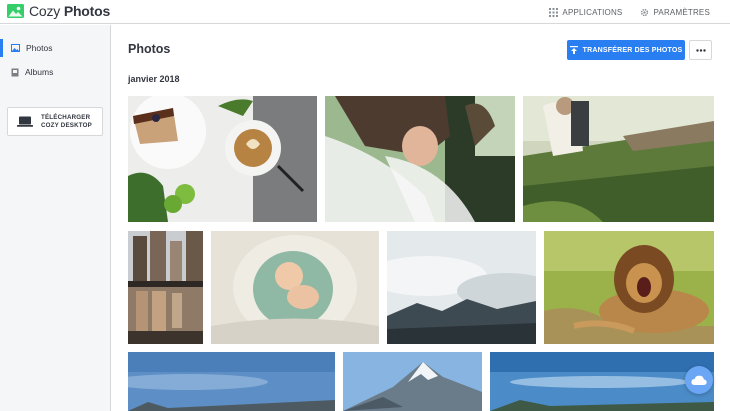 The image size is (730, 411). What do you see at coordinates (15, 11) in the screenshot?
I see `photos-app-icon` at bounding box center [15, 11].